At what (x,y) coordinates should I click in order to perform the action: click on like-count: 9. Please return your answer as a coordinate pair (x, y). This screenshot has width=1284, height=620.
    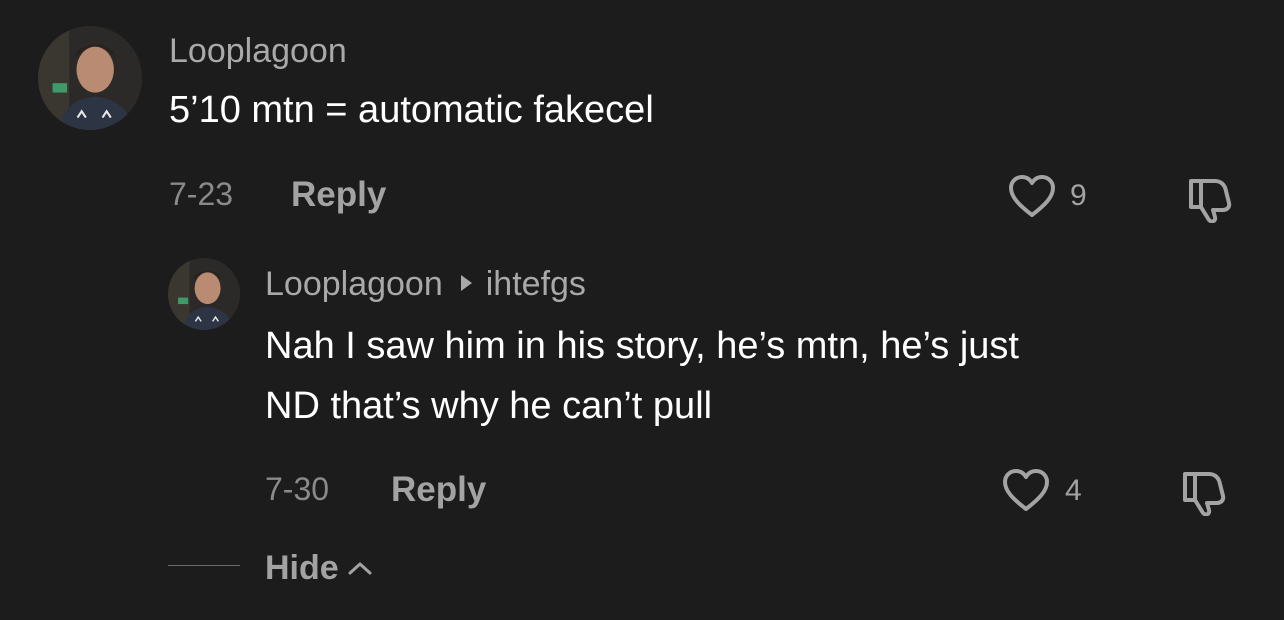
    Looking at the image, I should click on (1078, 195).